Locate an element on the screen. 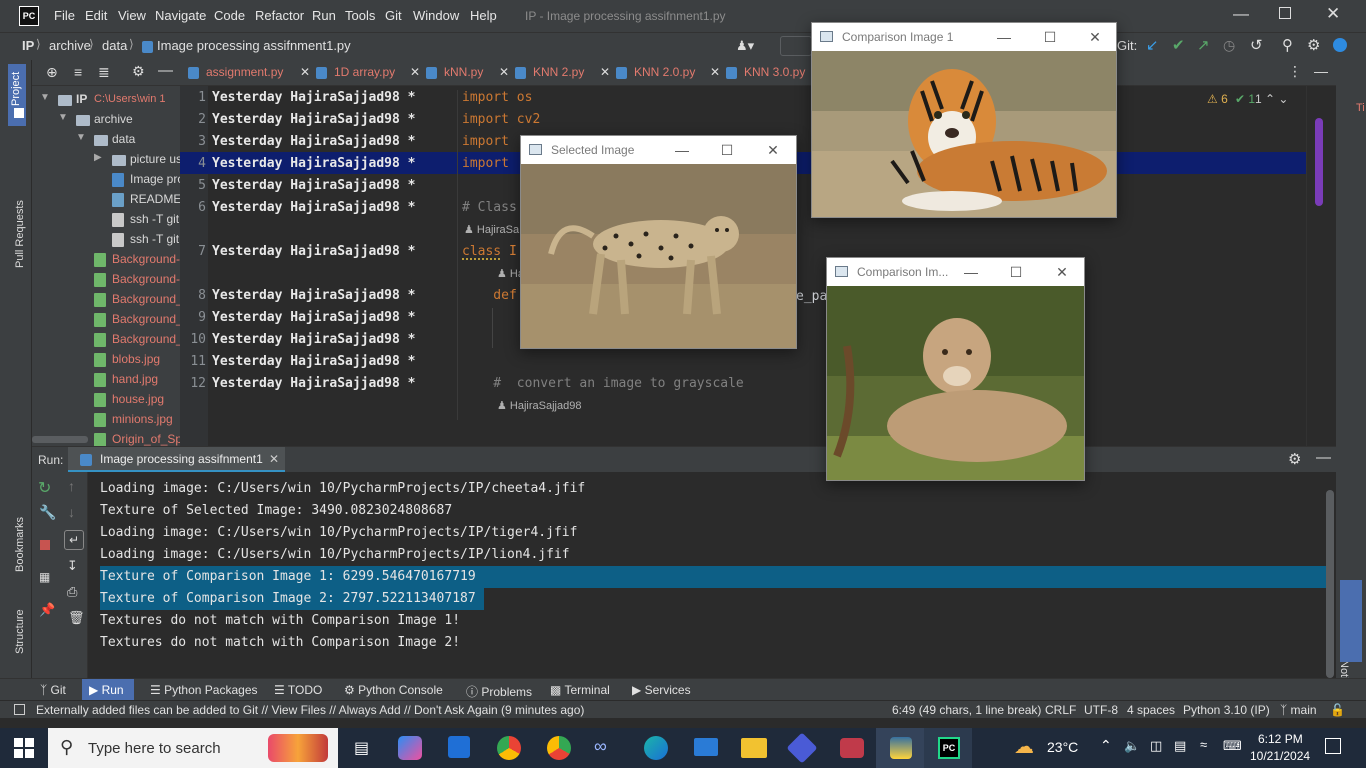 The width and height of the screenshot is (1366, 768). chrome-icon is located at coordinates (509, 748).